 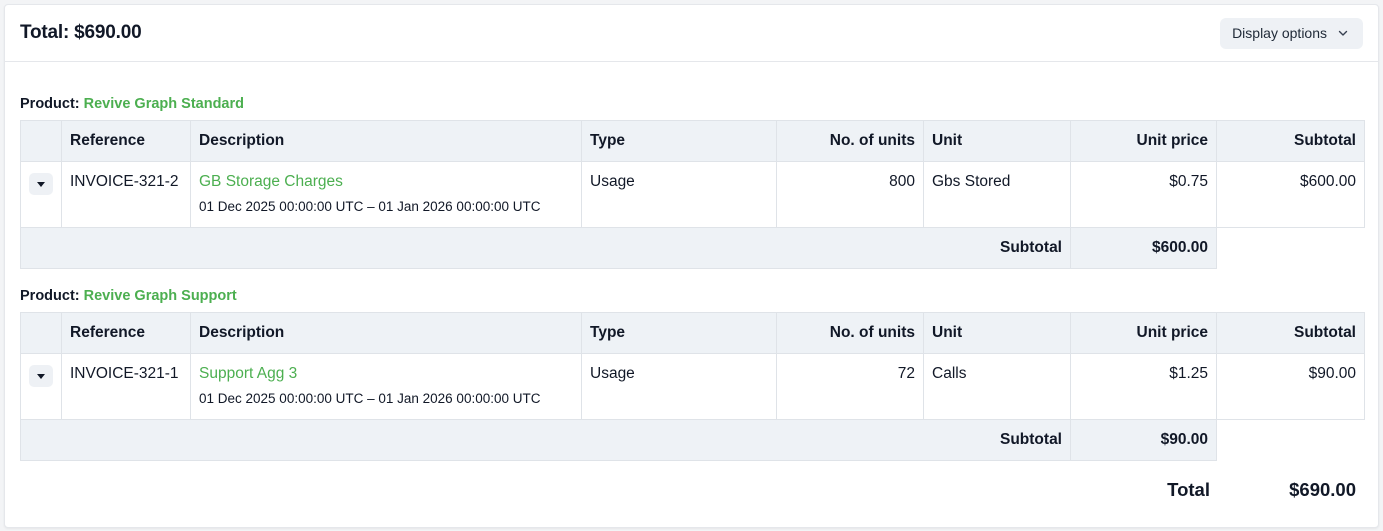 I want to click on product-label: Product: Revive Graph Standard, so click(x=692, y=104).